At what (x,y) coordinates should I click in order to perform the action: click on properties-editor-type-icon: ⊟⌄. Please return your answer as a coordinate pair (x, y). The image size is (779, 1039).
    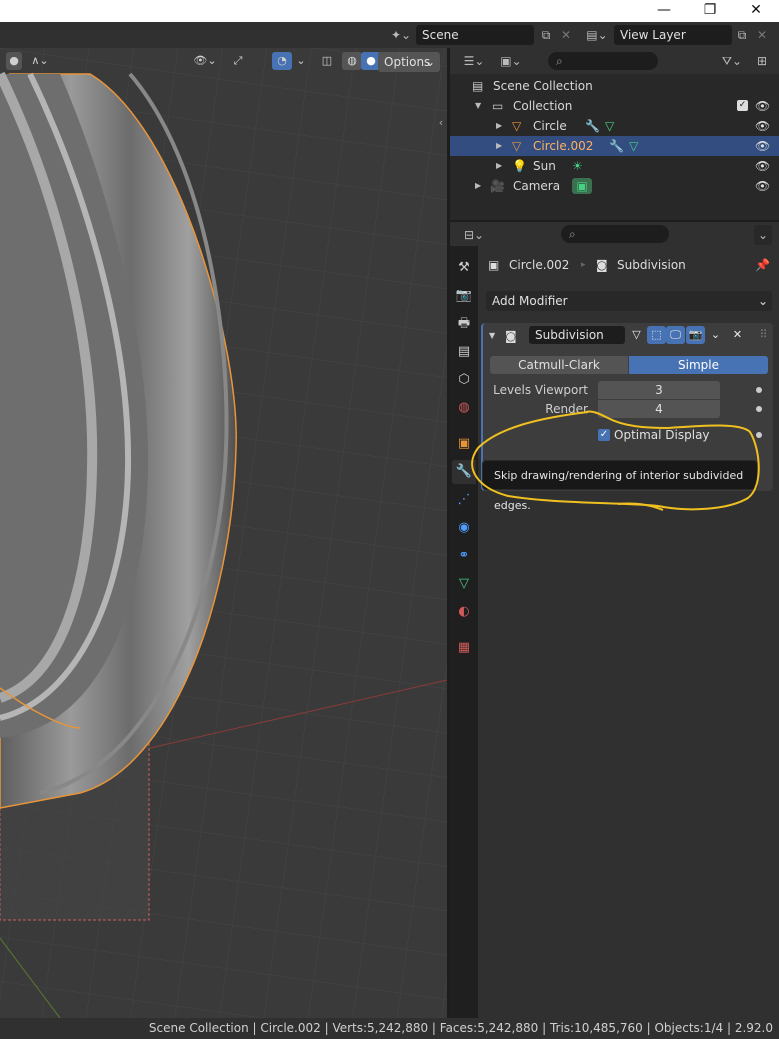
    Looking at the image, I should click on (474, 235).